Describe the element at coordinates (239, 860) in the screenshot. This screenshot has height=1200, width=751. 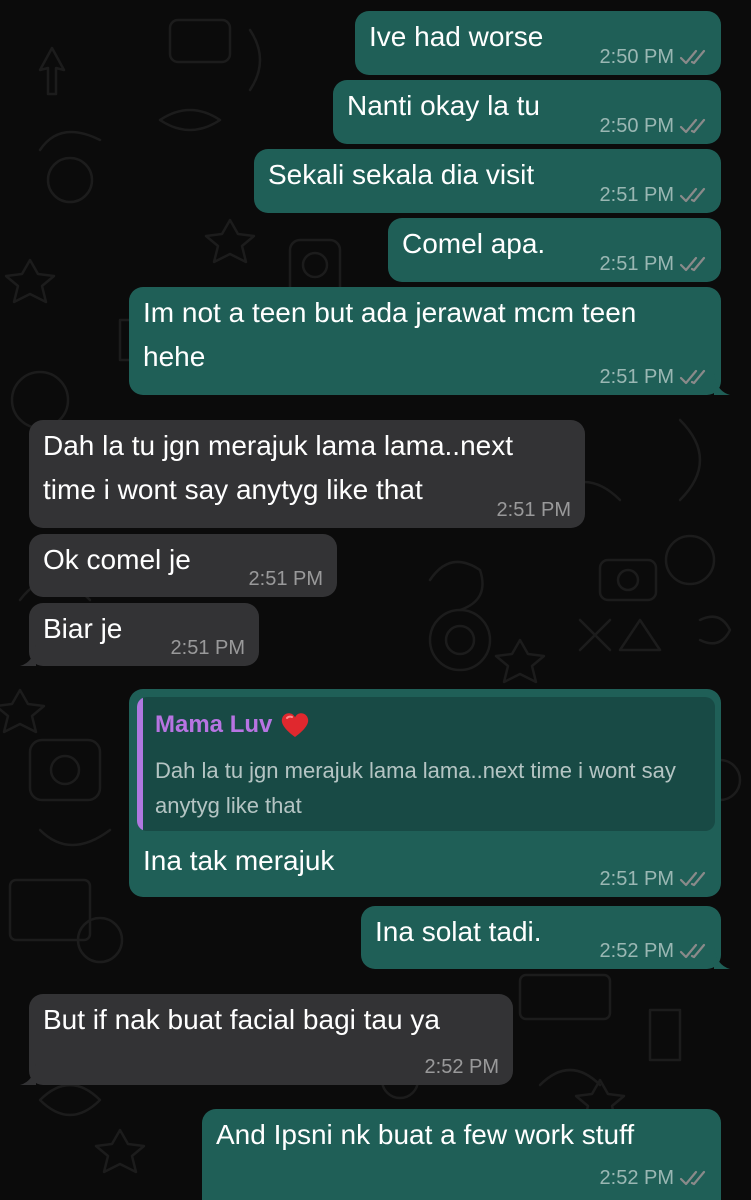
I see `message-text: Ina tak merajuk` at that location.